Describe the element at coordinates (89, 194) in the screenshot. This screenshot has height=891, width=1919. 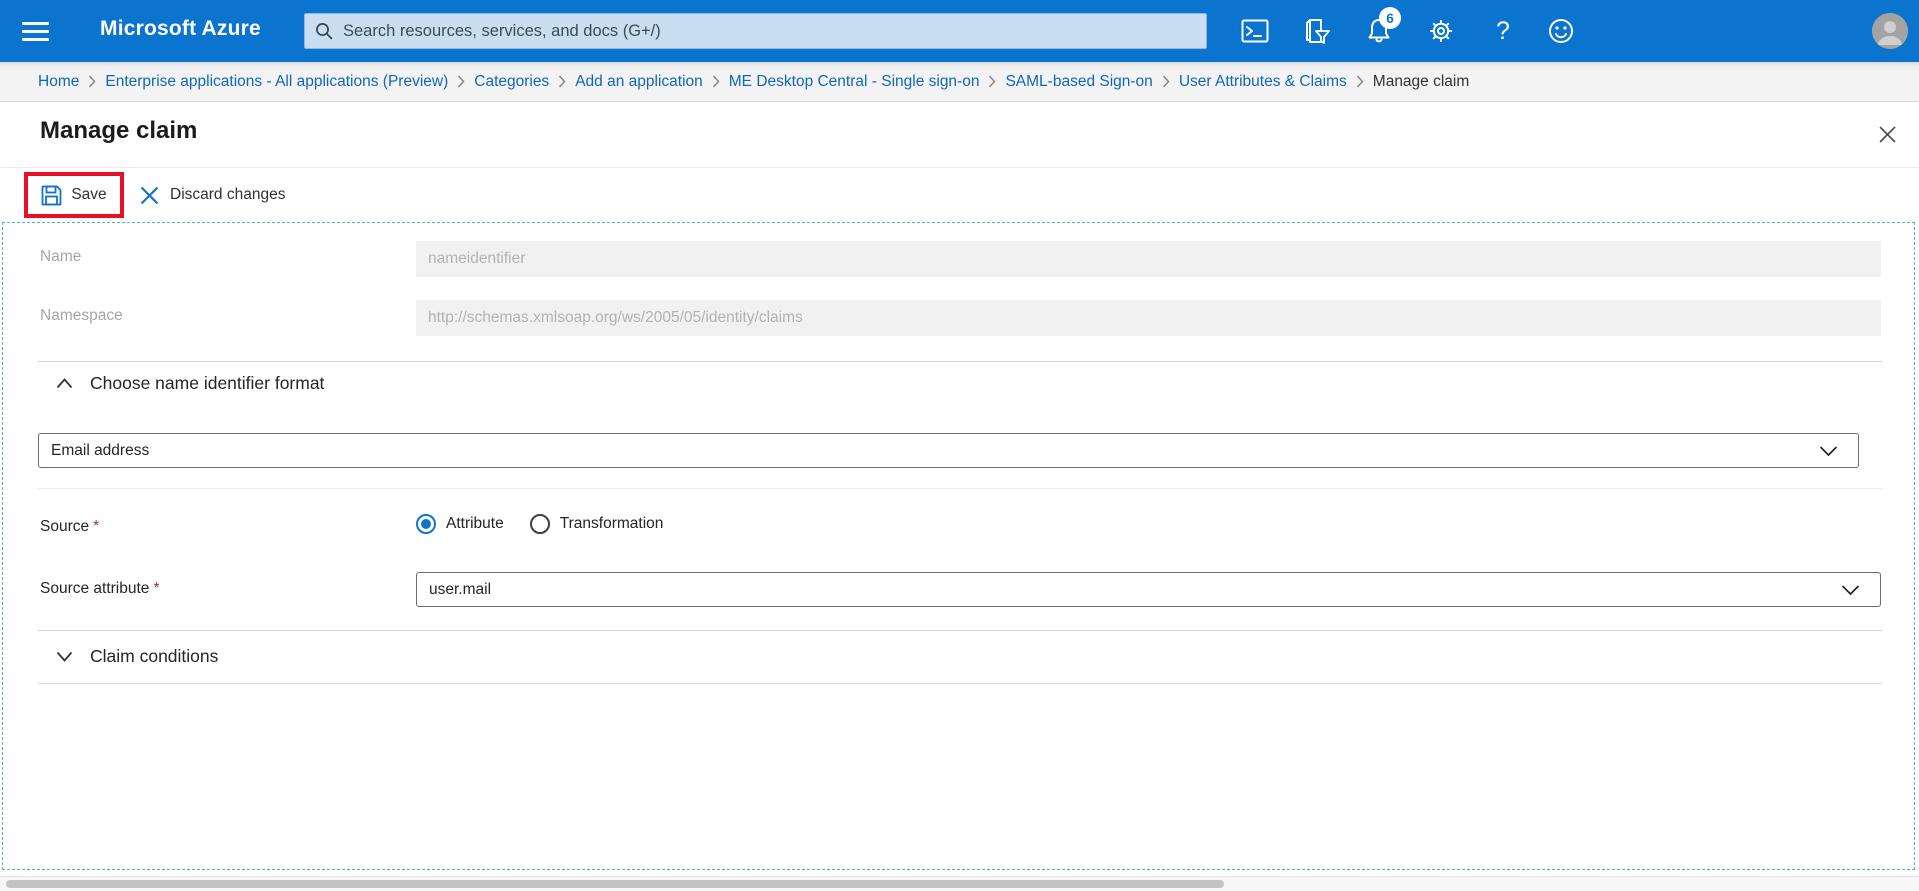
I see `save-label: Save` at that location.